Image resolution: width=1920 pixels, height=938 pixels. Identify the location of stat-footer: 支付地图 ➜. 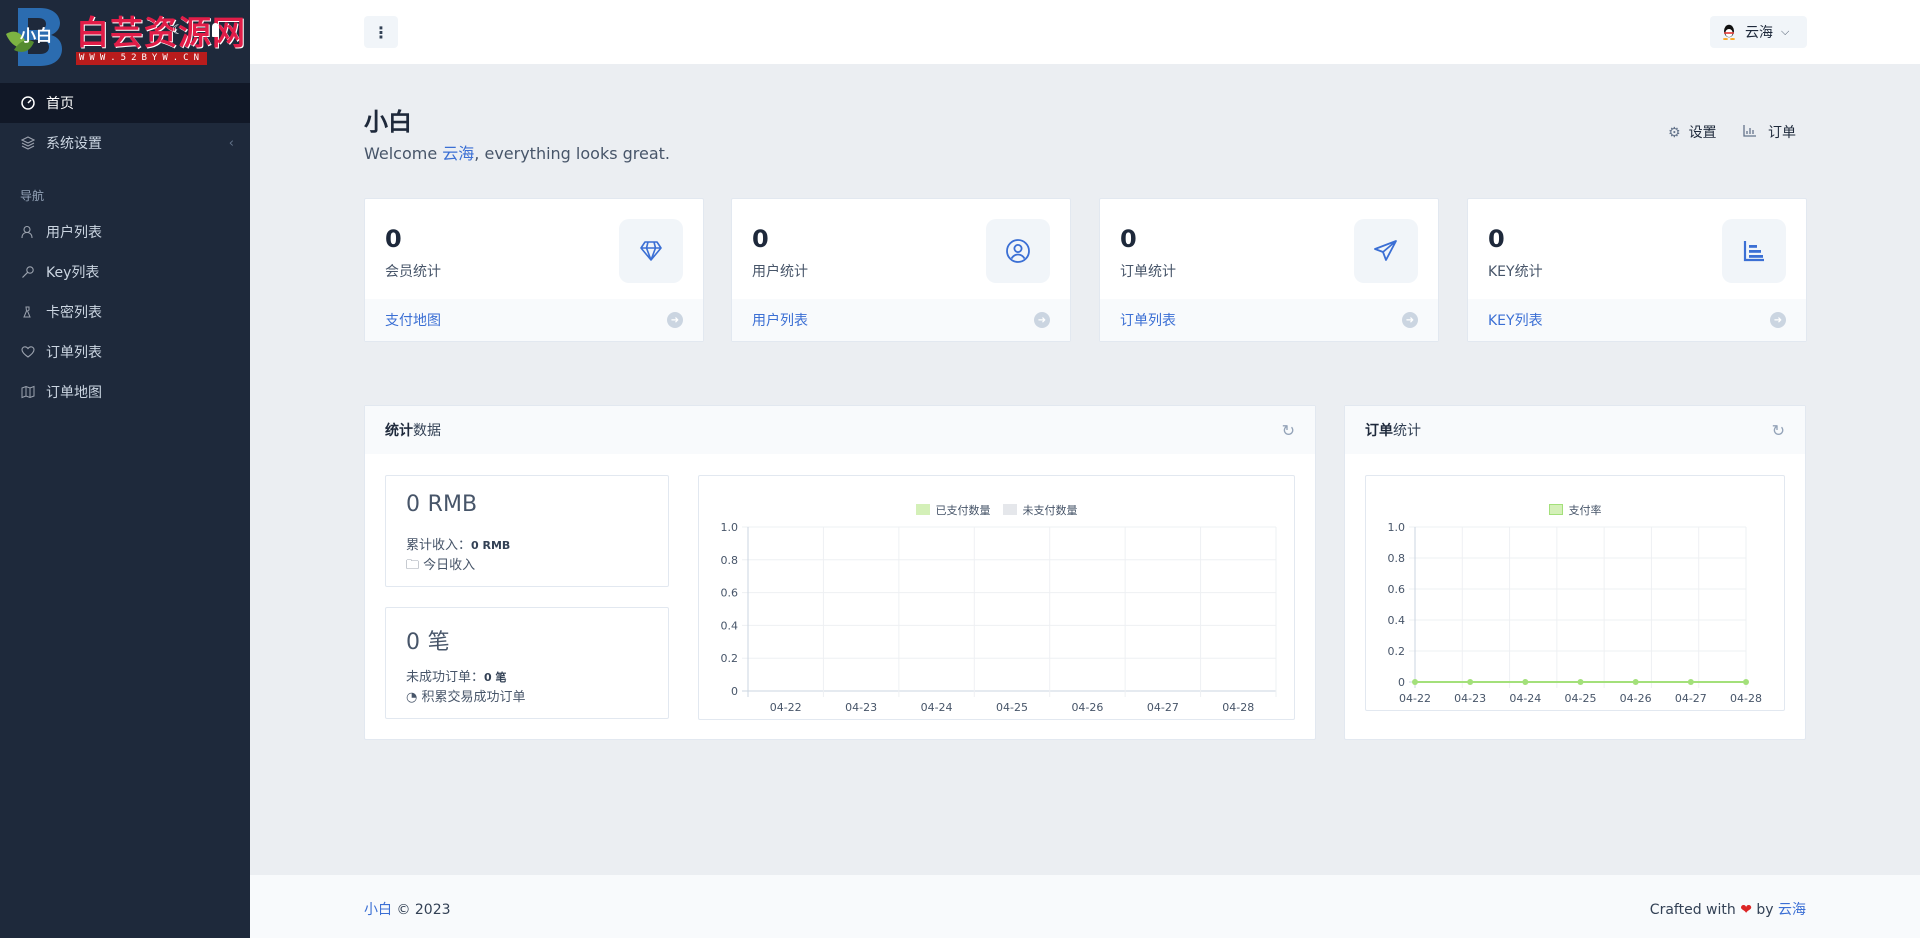
(534, 320).